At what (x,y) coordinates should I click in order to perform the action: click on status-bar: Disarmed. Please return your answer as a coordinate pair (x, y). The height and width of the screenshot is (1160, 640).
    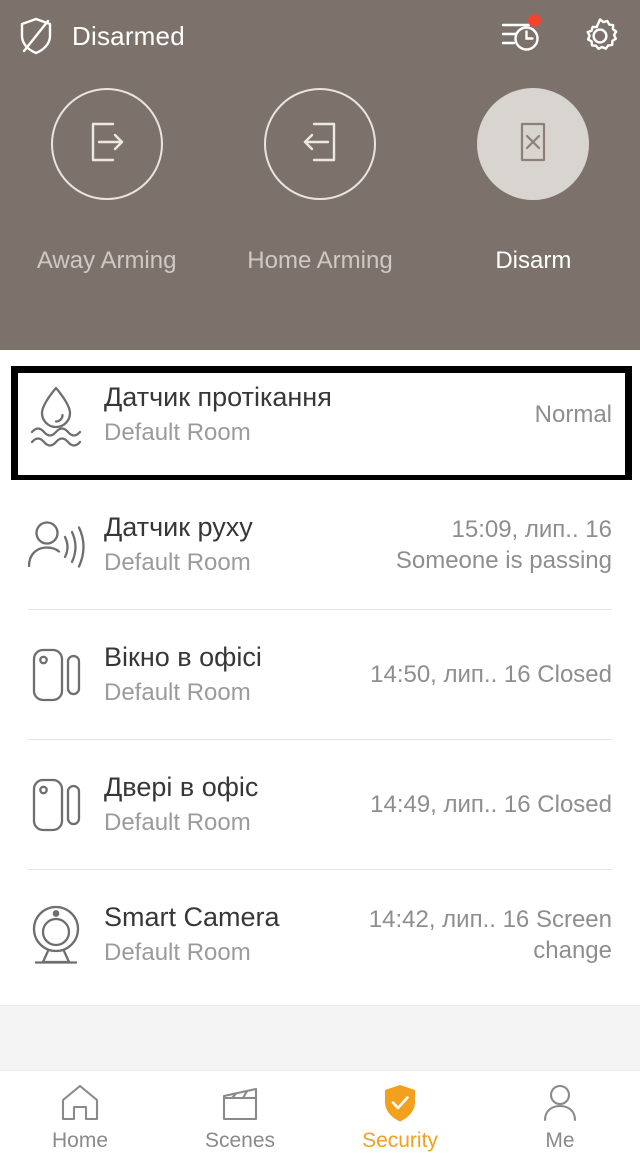
    Looking at the image, I should click on (320, 36).